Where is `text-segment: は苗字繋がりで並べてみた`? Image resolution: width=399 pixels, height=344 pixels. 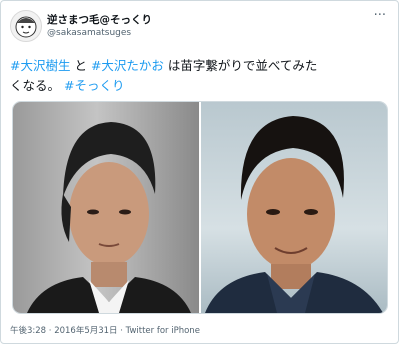 text-segment: は苗字繋がりで並べてみた is located at coordinates (240, 65).